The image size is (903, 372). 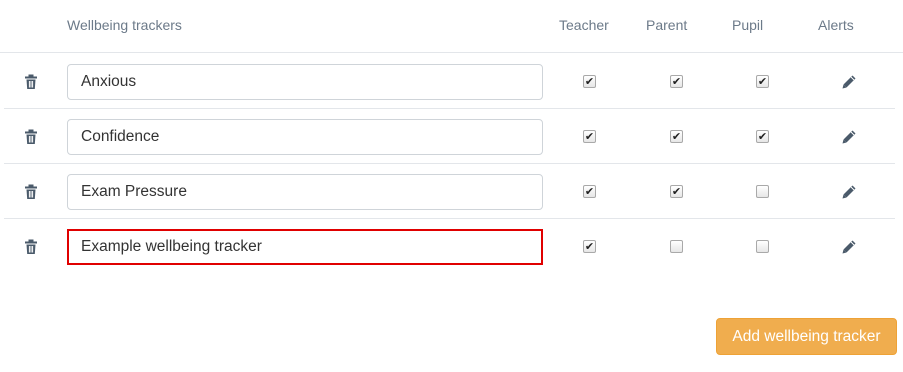 I want to click on tracker-row: ✔✔, so click(x=449, y=191).